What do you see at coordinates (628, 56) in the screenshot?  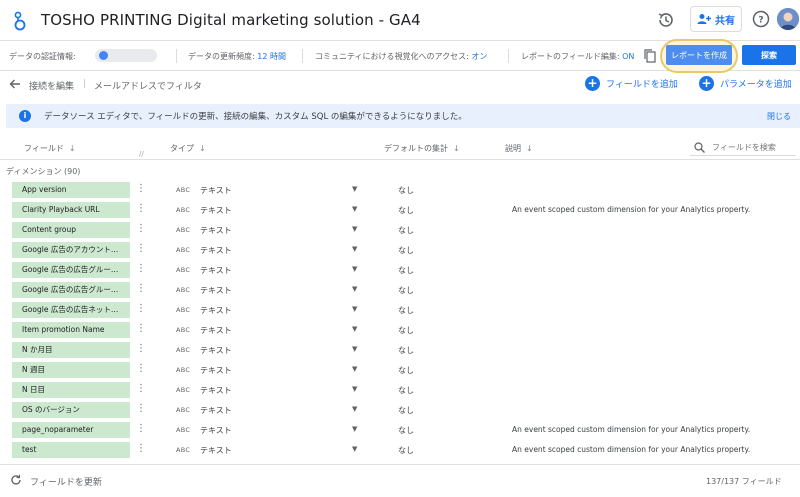 I see `field-edit-value: ON` at bounding box center [628, 56].